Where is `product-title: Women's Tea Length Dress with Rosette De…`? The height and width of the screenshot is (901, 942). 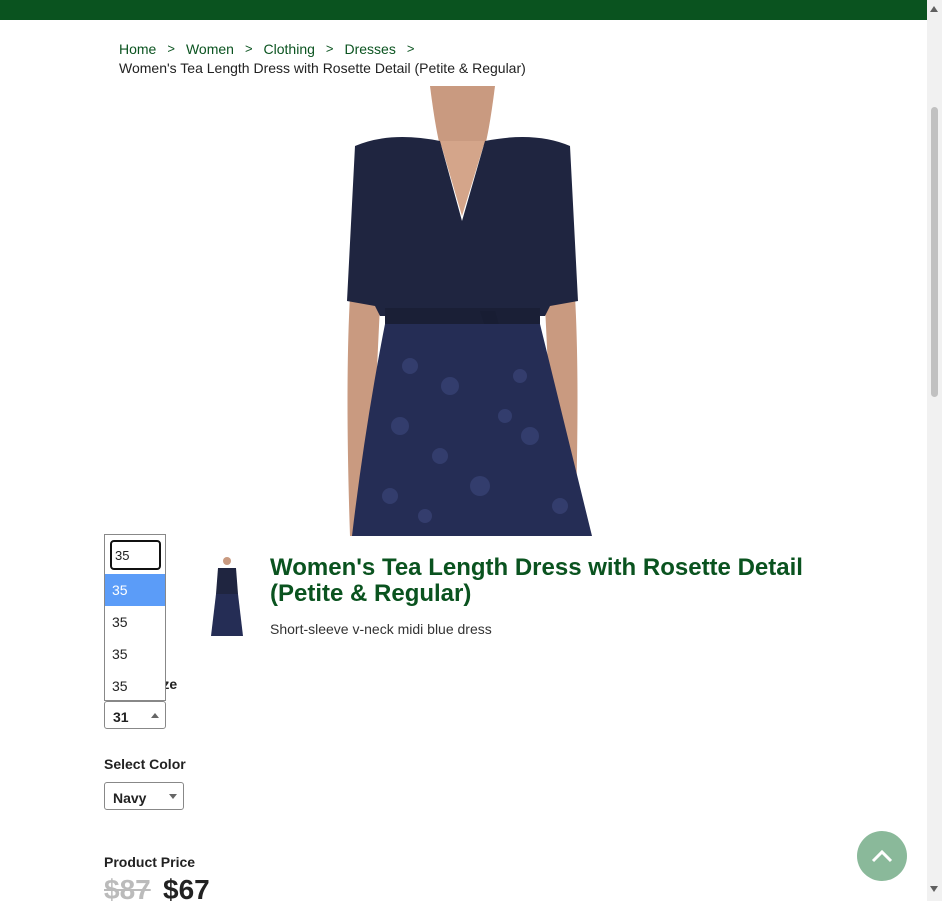 product-title: Women's Tea Length Dress with Rosette De… is located at coordinates (536, 580).